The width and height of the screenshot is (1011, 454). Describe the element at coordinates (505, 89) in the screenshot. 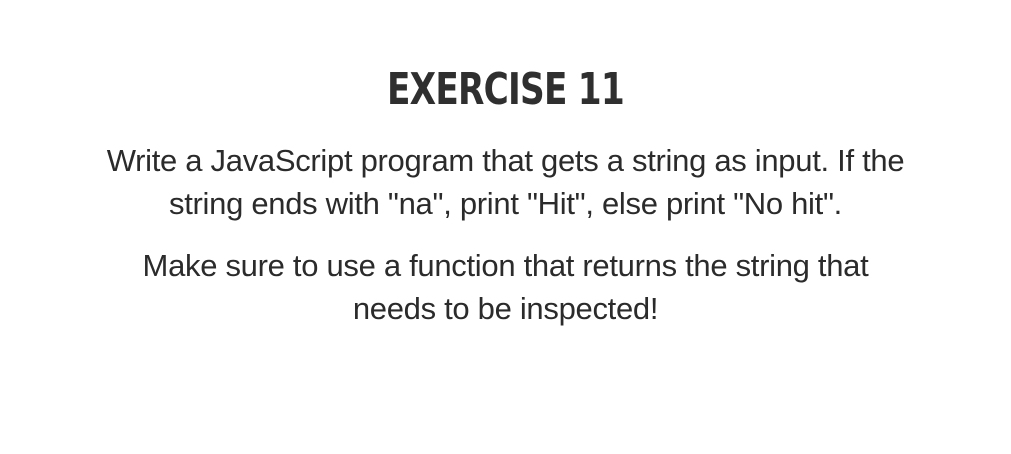

I see `slide-title: EXERCISE 11` at that location.